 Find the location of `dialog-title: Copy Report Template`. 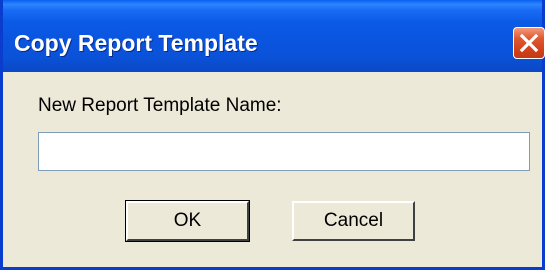

dialog-title: Copy Report Template is located at coordinates (136, 43).